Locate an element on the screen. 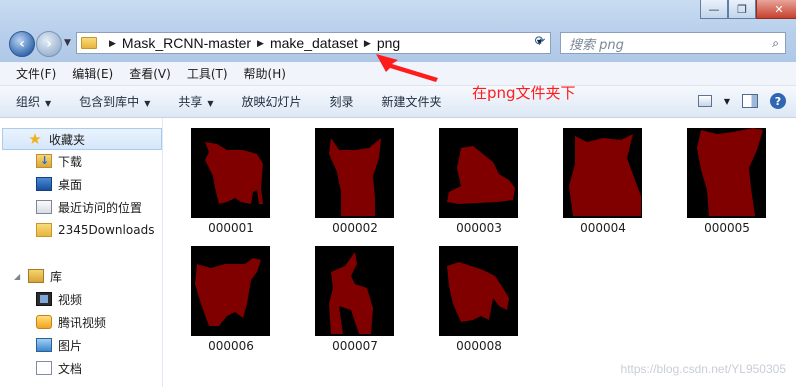  maximize-button: ❐ is located at coordinates (742, 9).